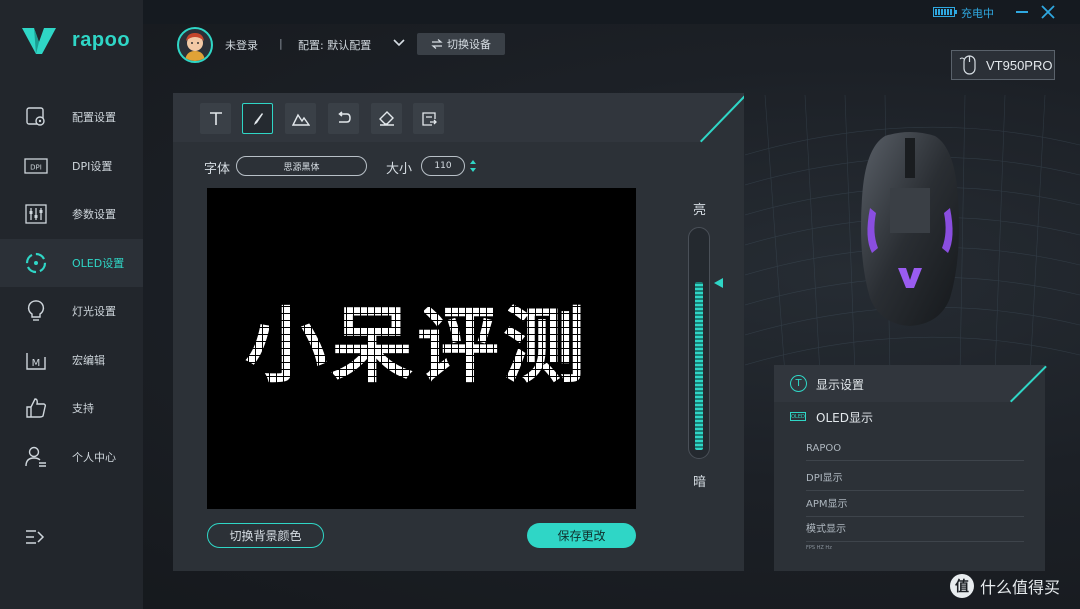 The image size is (1080, 609). What do you see at coordinates (36, 117) in the screenshot?
I see `profile-settings-icon` at bounding box center [36, 117].